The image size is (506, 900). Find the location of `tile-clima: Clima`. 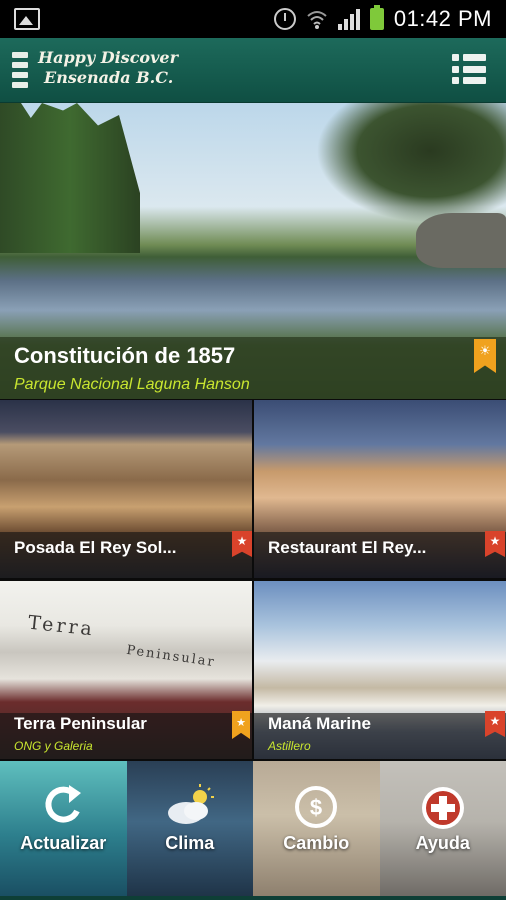

tile-clima: Clima is located at coordinates (189, 828).